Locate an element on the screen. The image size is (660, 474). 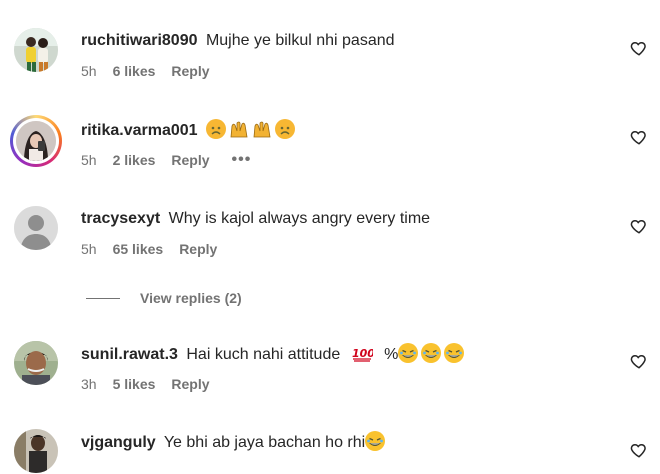
hundred-points-emoji: 100 is located at coordinates (363, 353).